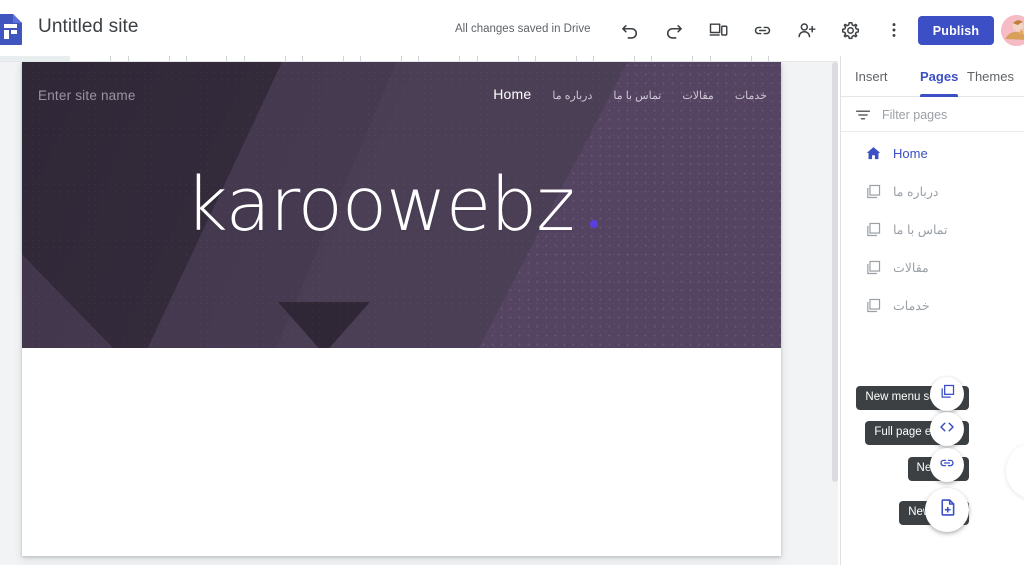 The height and width of the screenshot is (565, 1024). What do you see at coordinates (850, 30) in the screenshot?
I see `settings-gear-icon` at bounding box center [850, 30].